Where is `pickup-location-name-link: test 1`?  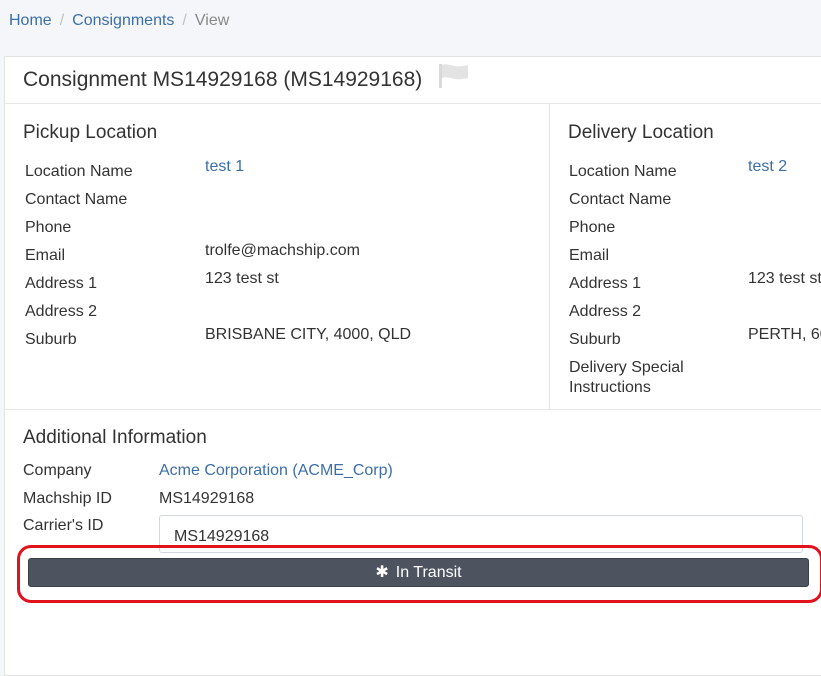
pickup-location-name-link: test 1 is located at coordinates (224, 167).